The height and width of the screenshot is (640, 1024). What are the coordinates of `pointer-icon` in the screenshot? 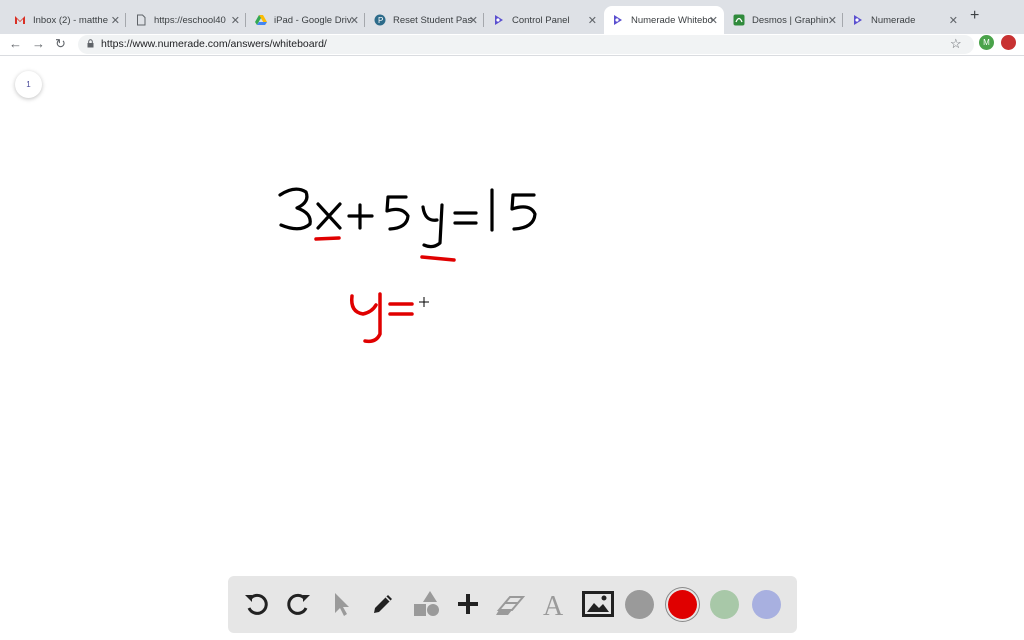 It's located at (342, 604).